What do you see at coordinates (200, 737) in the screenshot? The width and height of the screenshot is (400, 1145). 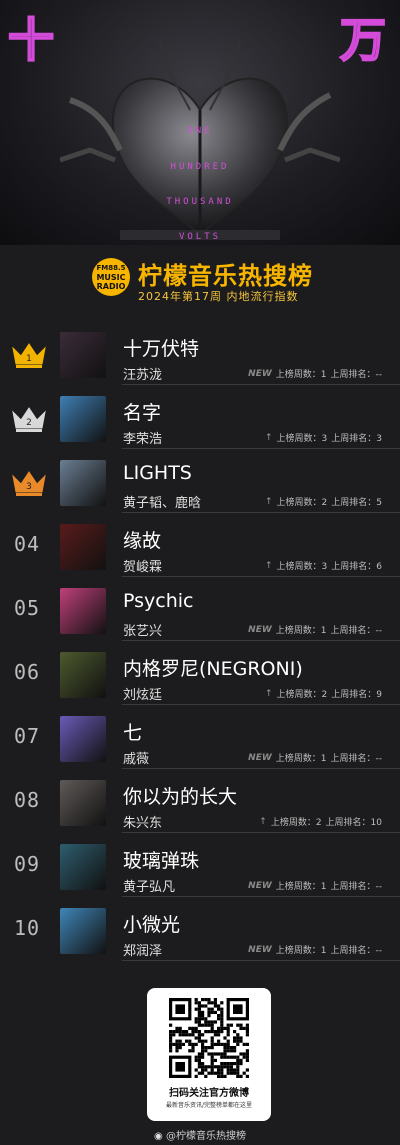 I see `song-row: 07 七 戚薇 NEW 上榜周数：1 上周排名：--` at bounding box center [200, 737].